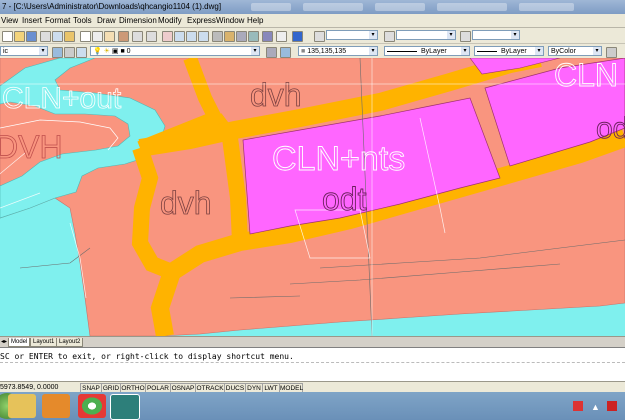 Image resolution: width=625 pixels, height=420 pixels. I want to click on color-combo: ■ 135,135,135 ▾, so click(338, 51).